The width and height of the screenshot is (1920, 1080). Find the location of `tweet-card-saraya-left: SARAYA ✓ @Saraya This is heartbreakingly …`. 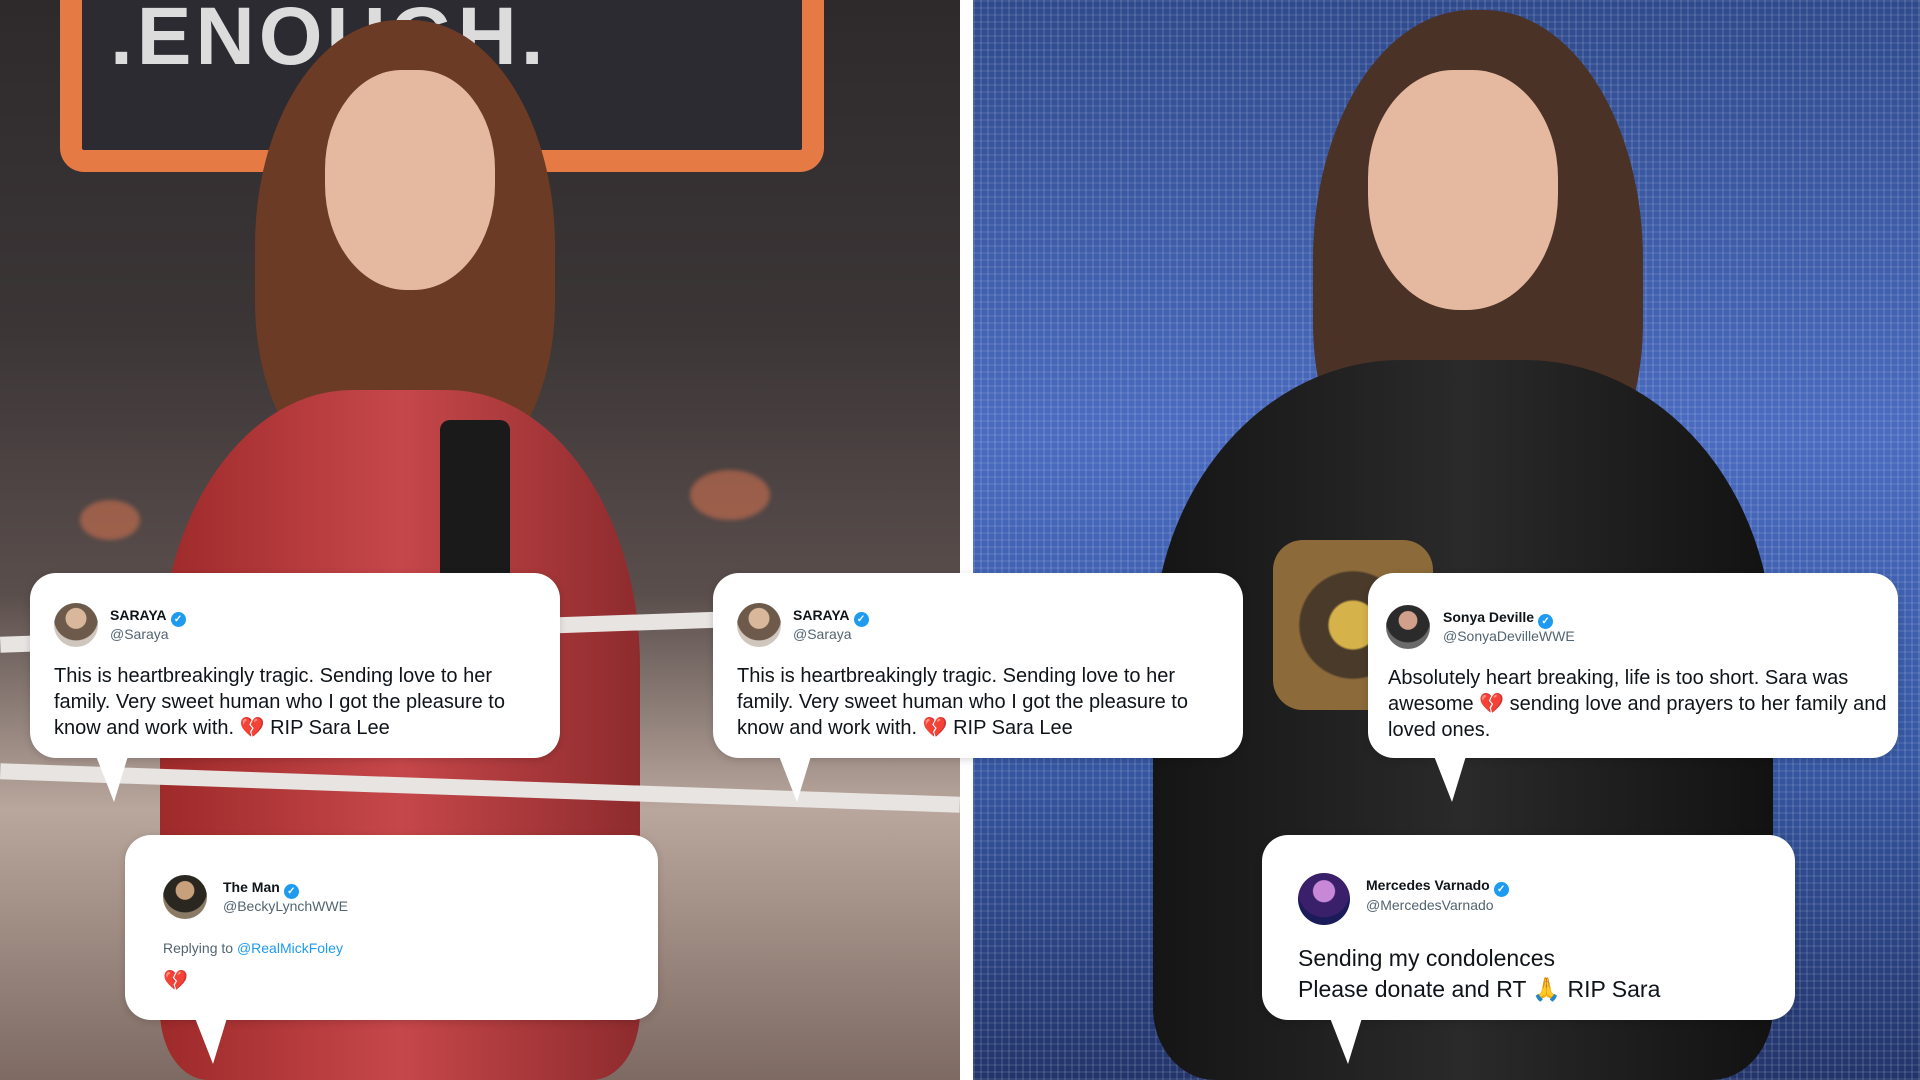

tweet-card-saraya-left: SARAYA ✓ @Saraya This is heartbreakingly … is located at coordinates (295, 687).